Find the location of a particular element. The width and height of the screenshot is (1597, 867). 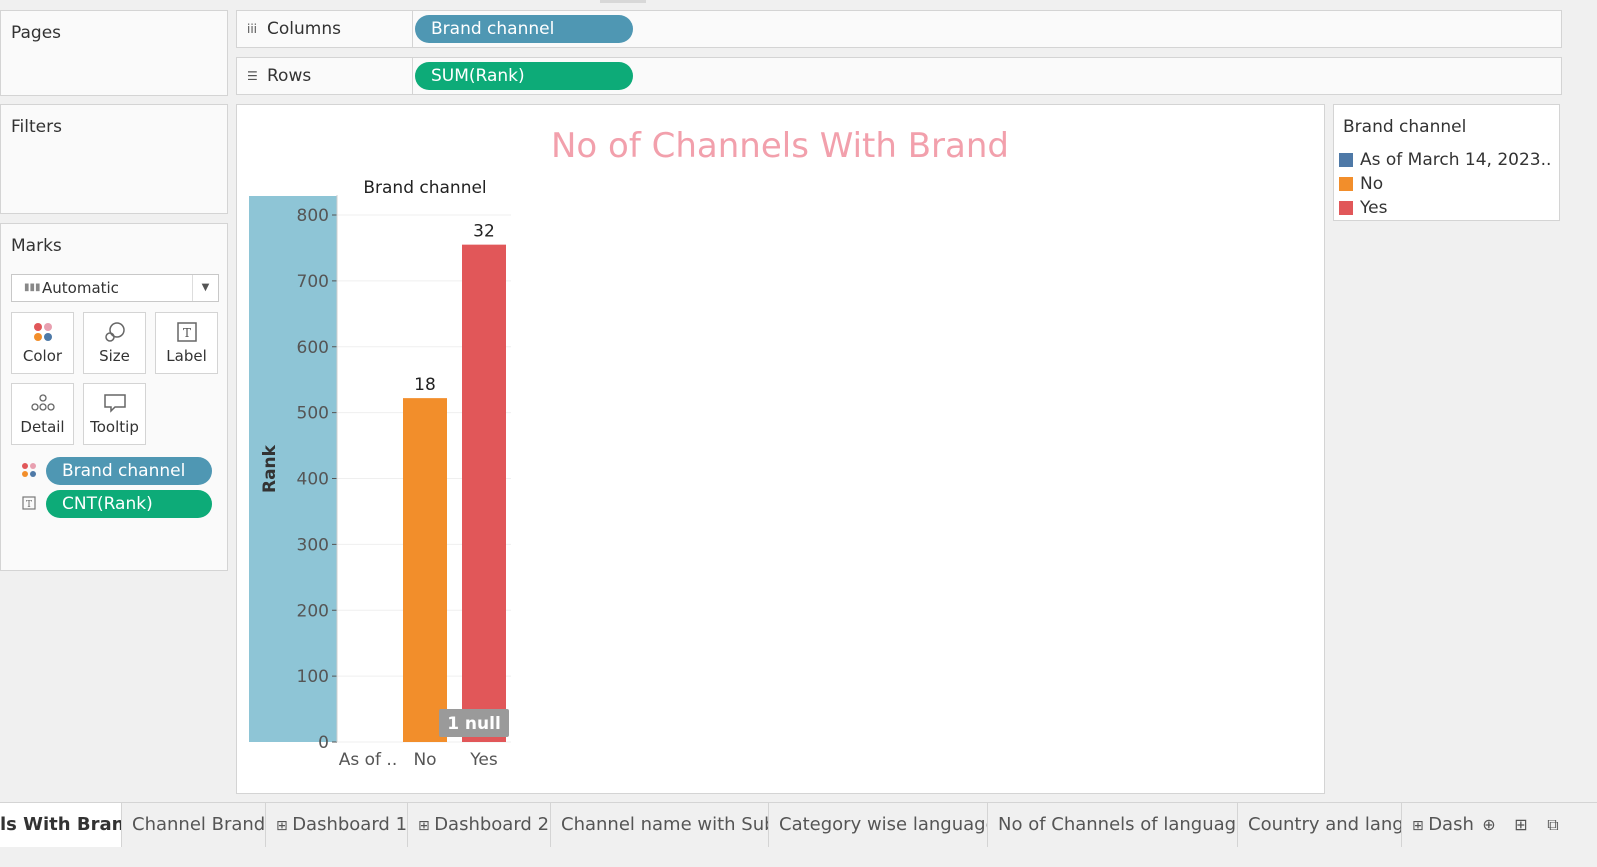

x-tick-label: No is located at coordinates (424, 760).